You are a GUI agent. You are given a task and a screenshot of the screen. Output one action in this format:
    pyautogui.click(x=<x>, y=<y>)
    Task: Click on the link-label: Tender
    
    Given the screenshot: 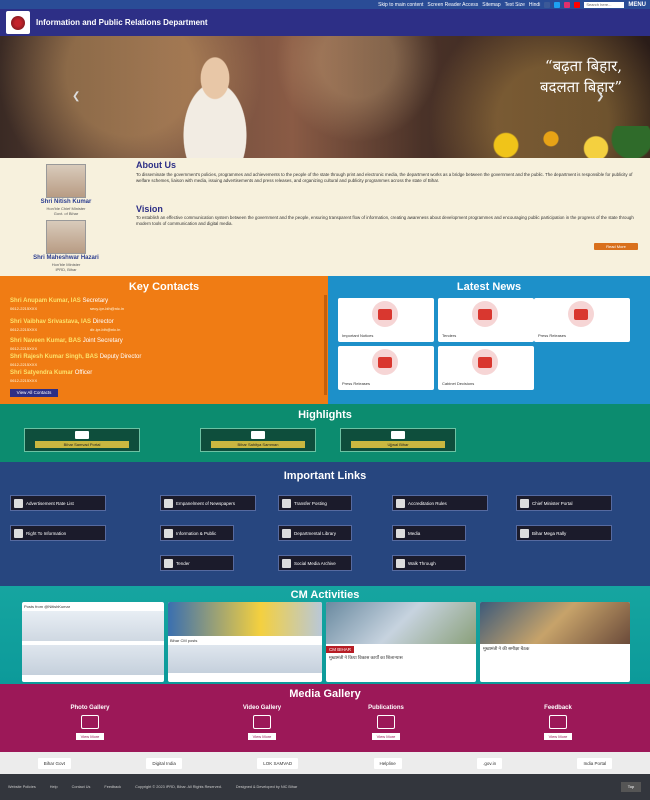 What is the action you would take?
    pyautogui.click(x=183, y=563)
    